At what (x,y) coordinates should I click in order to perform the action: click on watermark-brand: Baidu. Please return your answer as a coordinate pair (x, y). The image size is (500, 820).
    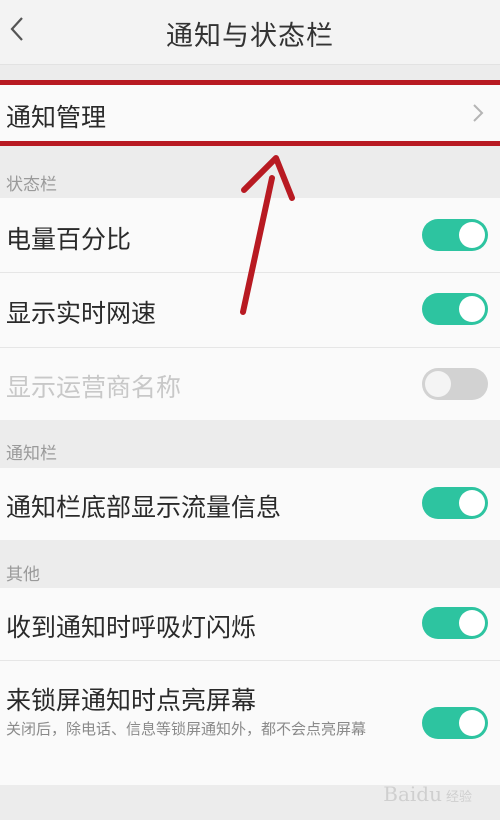
    Looking at the image, I should click on (412, 794).